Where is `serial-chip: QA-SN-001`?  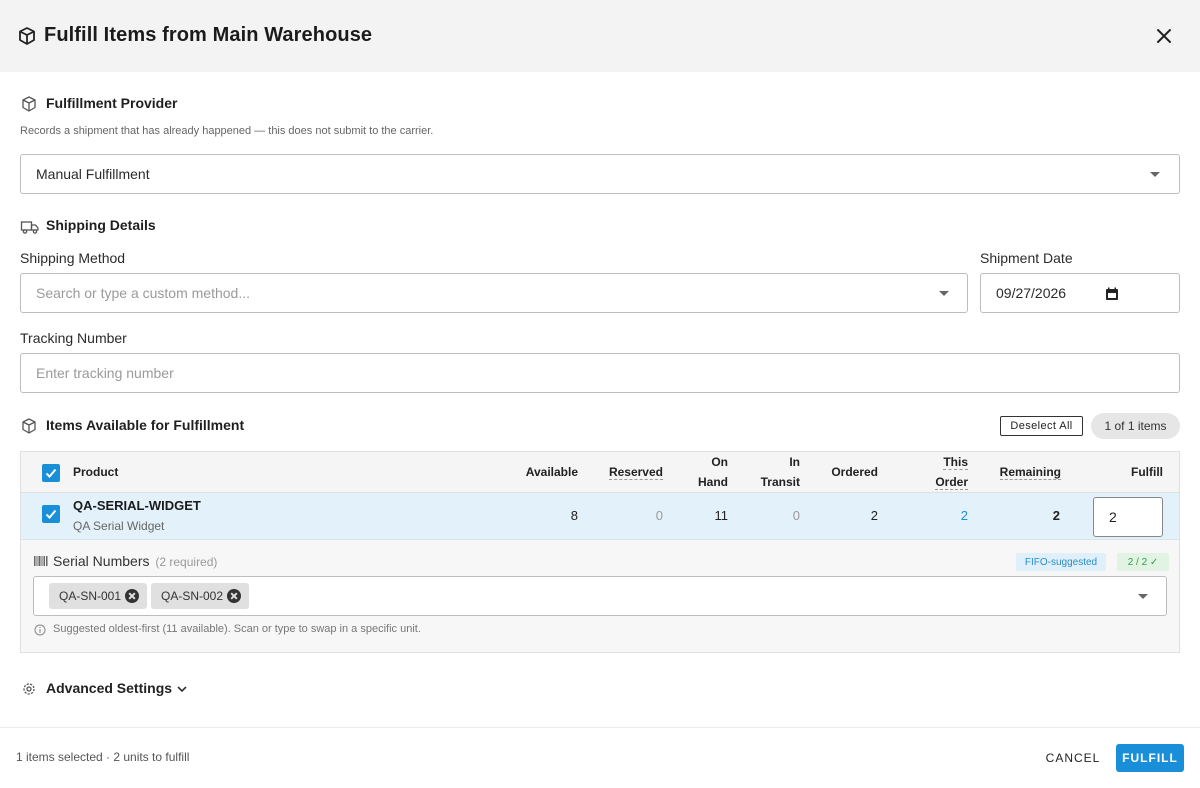 serial-chip: QA-SN-001 is located at coordinates (98, 596).